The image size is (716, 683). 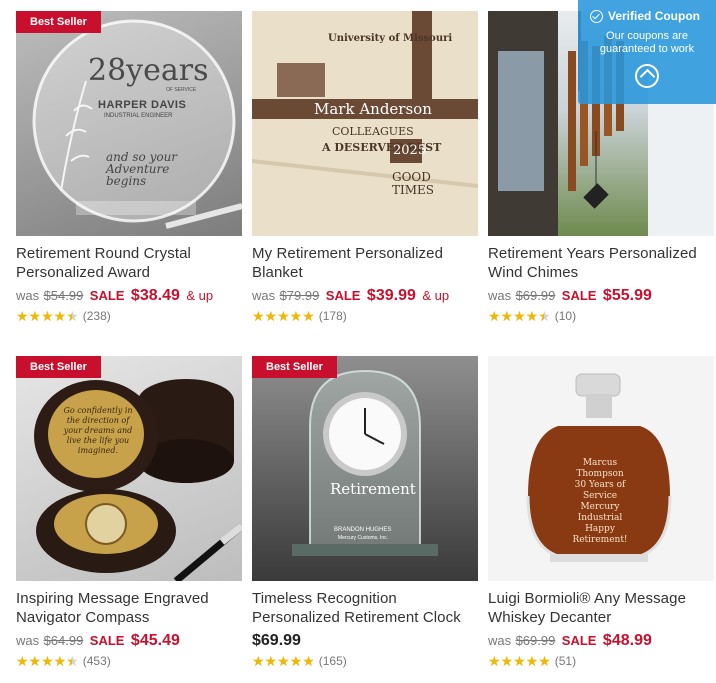 I want to click on was-price: $64.99, so click(x=63, y=640).